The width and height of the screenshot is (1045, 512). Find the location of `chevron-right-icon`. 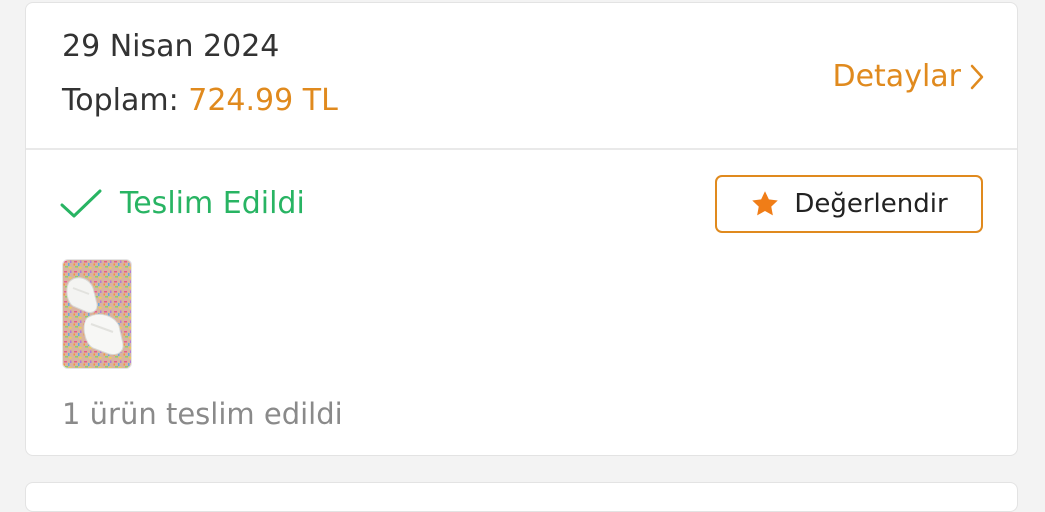

chevron-right-icon is located at coordinates (977, 76).